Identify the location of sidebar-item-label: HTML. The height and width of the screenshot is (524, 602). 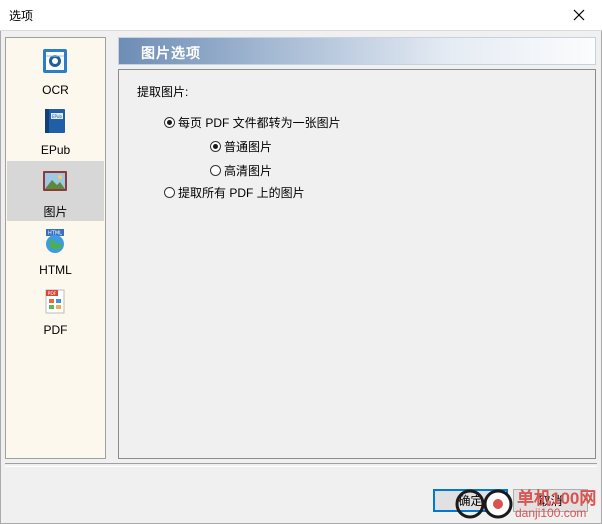
(55, 270).